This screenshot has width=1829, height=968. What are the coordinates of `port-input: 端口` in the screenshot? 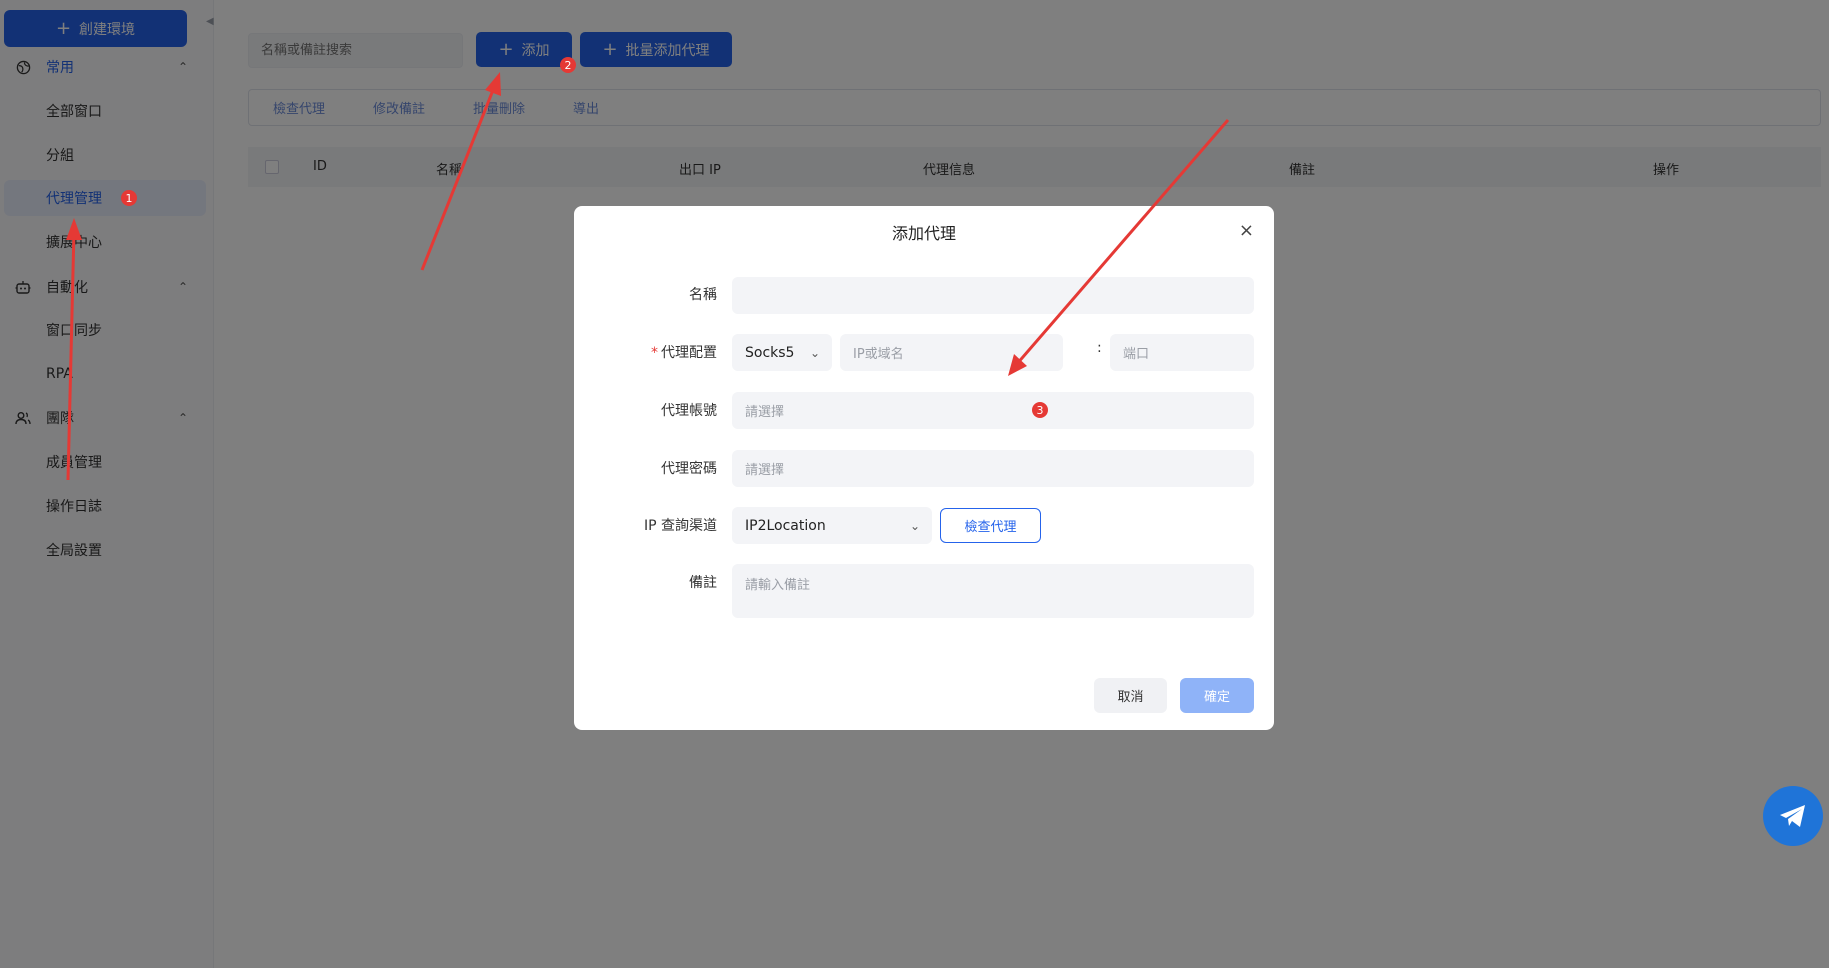 It's located at (1182, 352).